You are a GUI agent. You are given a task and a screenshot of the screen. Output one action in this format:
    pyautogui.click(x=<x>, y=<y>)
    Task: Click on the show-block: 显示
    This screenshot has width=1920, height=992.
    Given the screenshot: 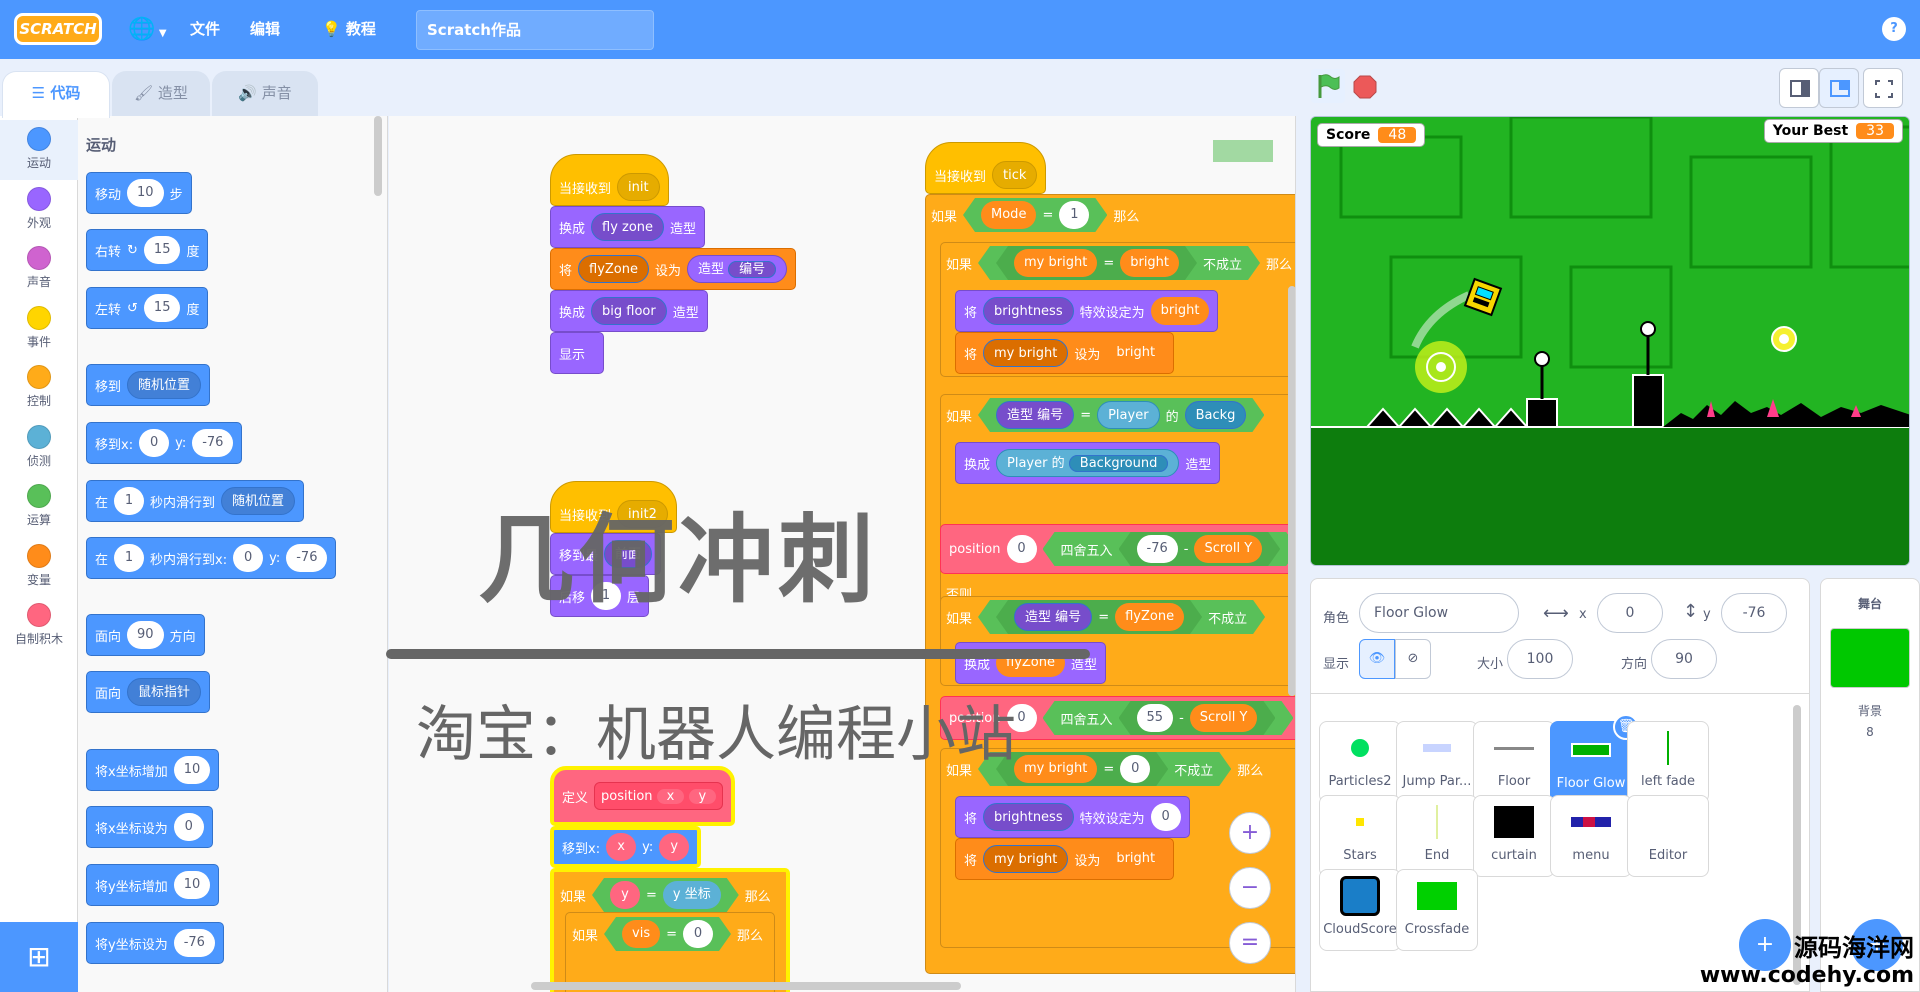 What is the action you would take?
    pyautogui.click(x=577, y=353)
    